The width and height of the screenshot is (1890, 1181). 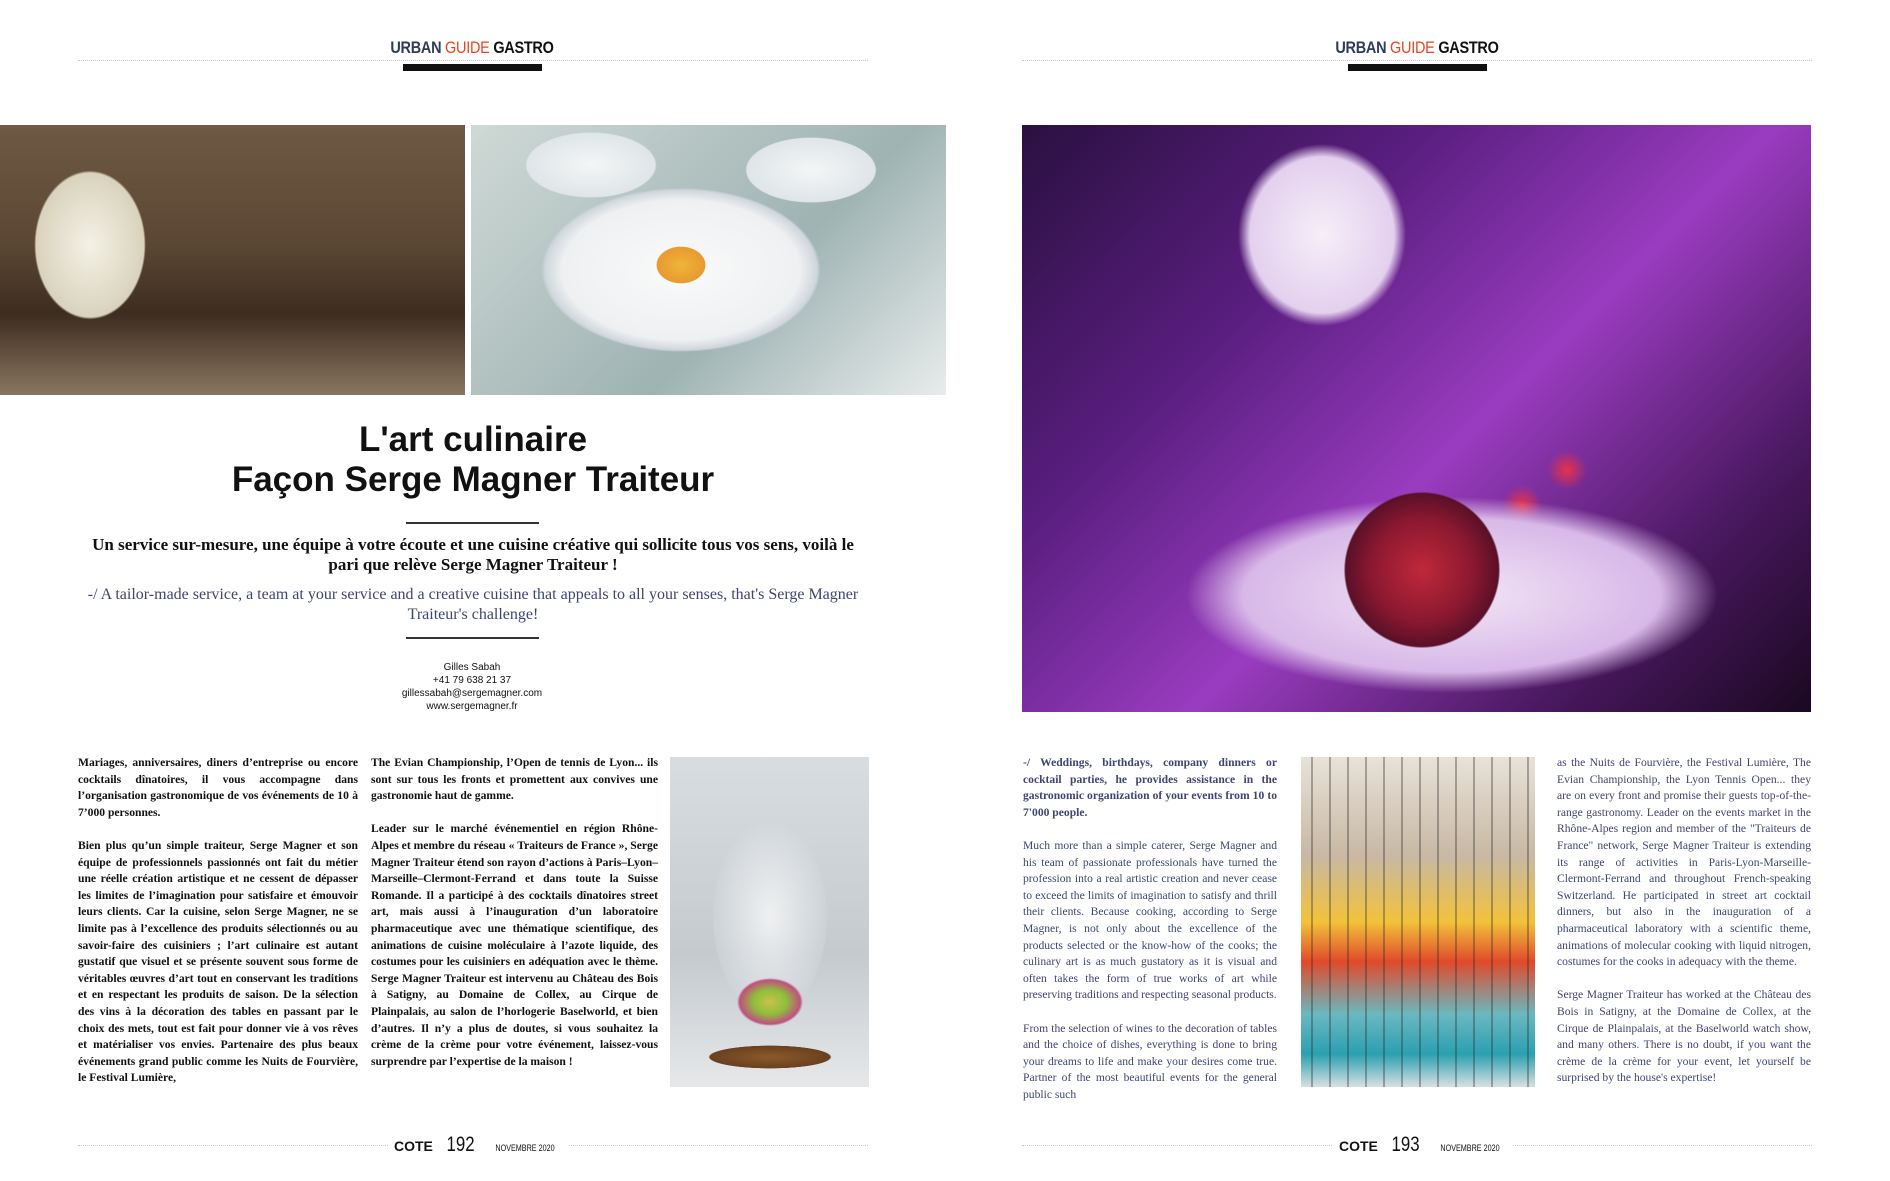 I want to click on intro-rule, so click(x=472, y=638).